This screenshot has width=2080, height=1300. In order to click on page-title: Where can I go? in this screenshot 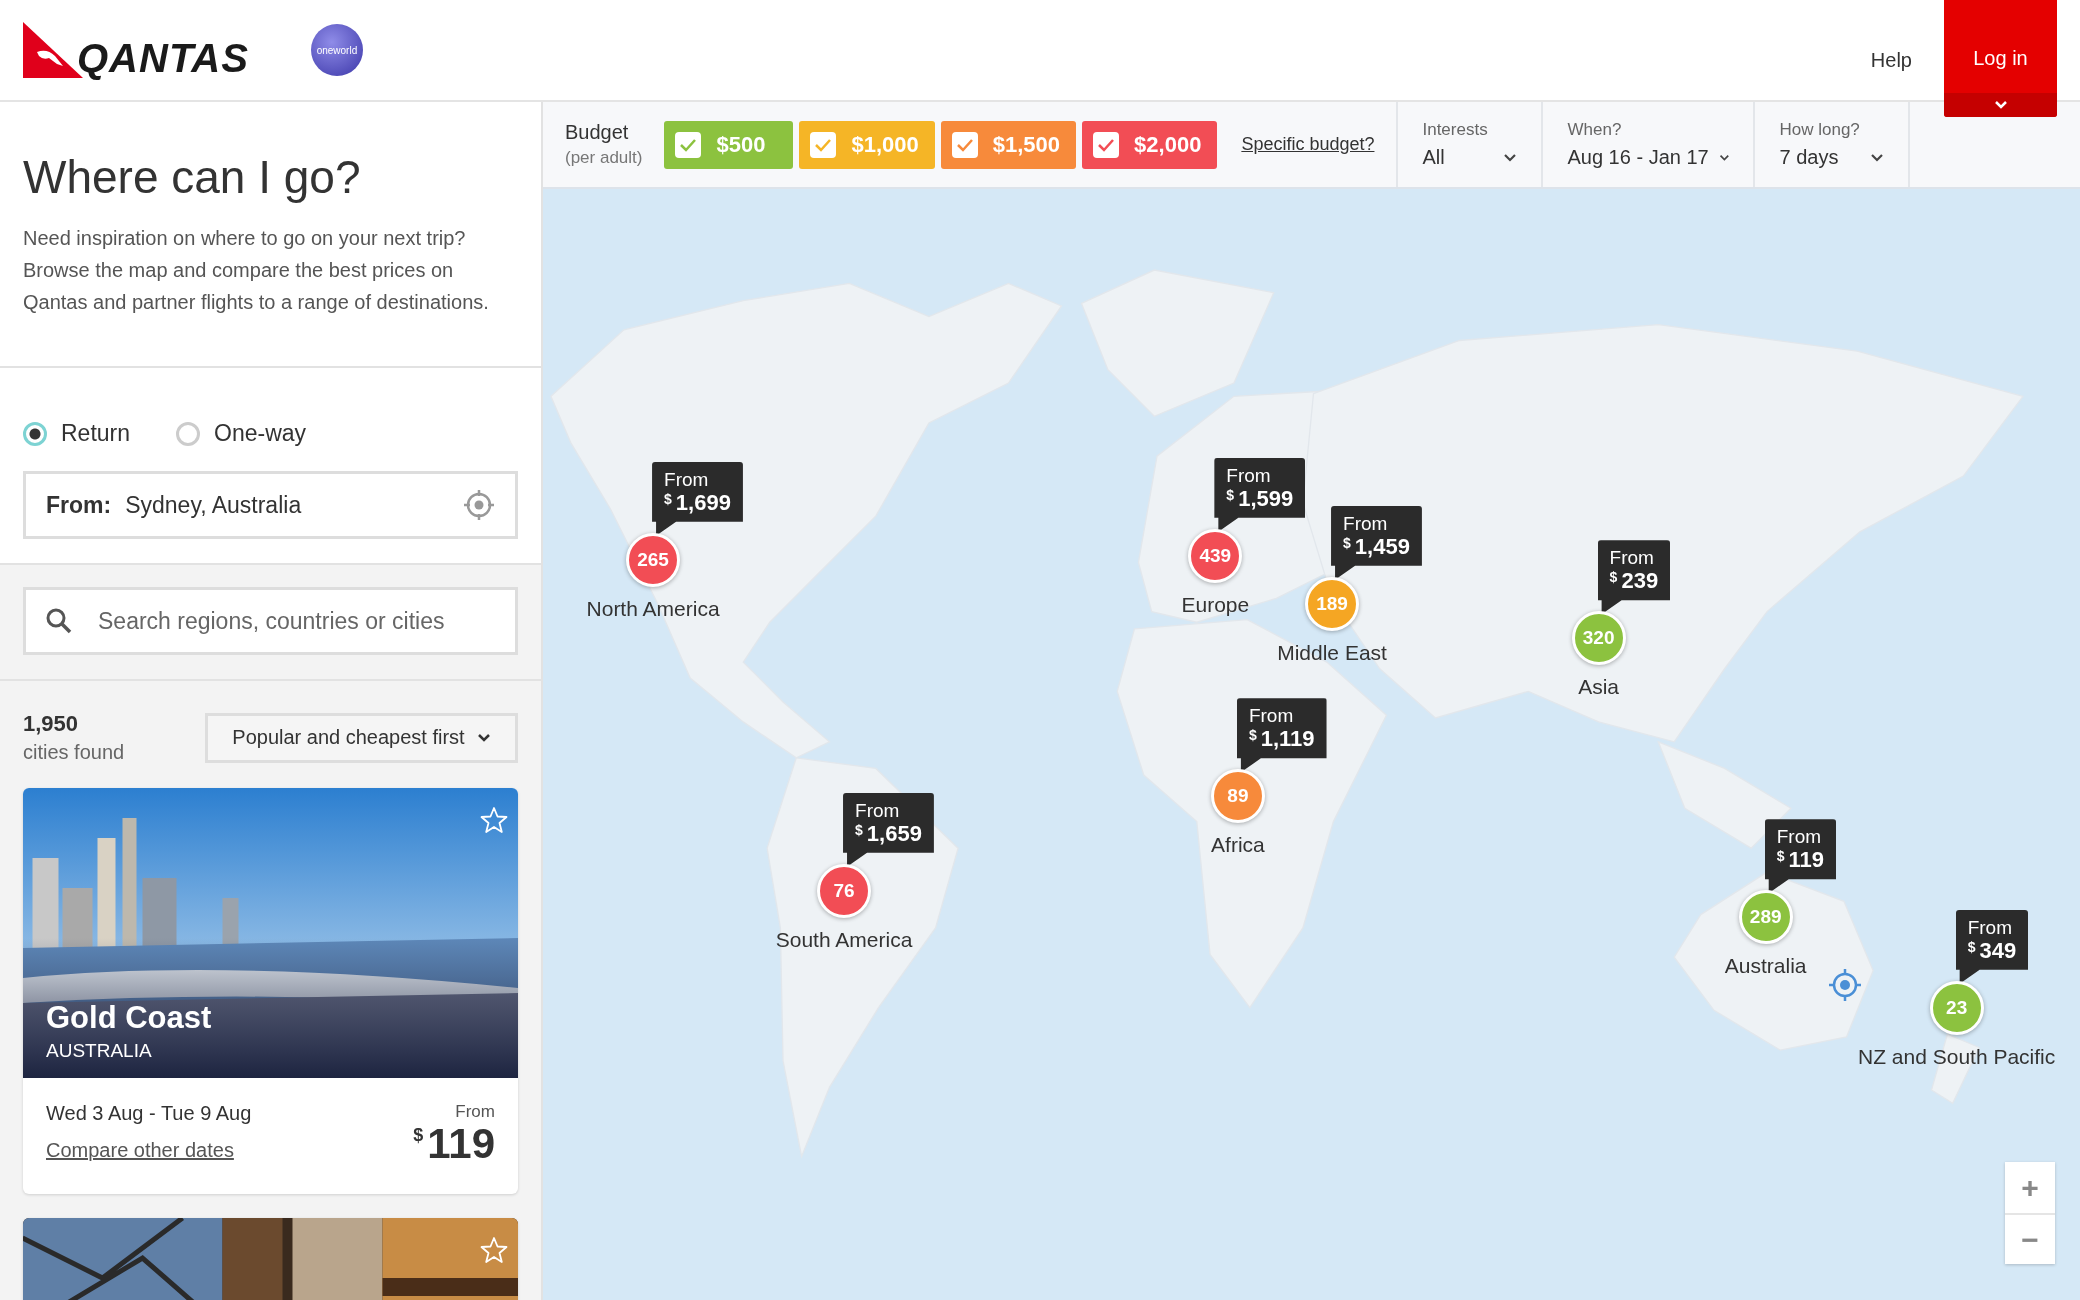, I will do `click(192, 177)`.